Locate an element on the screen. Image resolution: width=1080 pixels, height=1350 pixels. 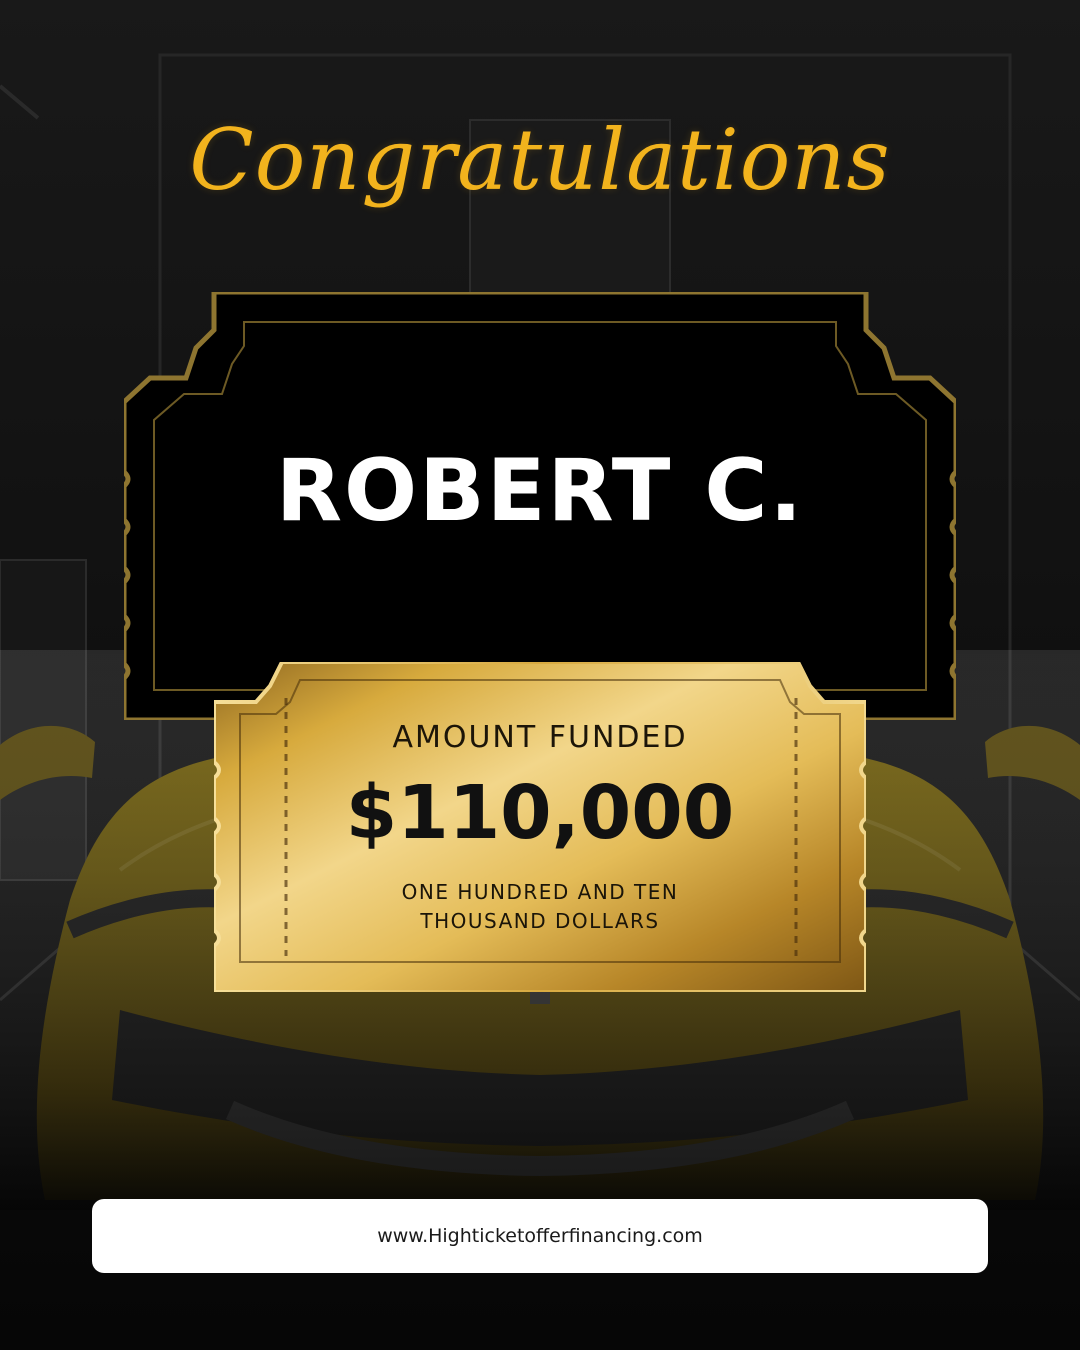
congratulations-headline: Congratulations is located at coordinates (540, 160).